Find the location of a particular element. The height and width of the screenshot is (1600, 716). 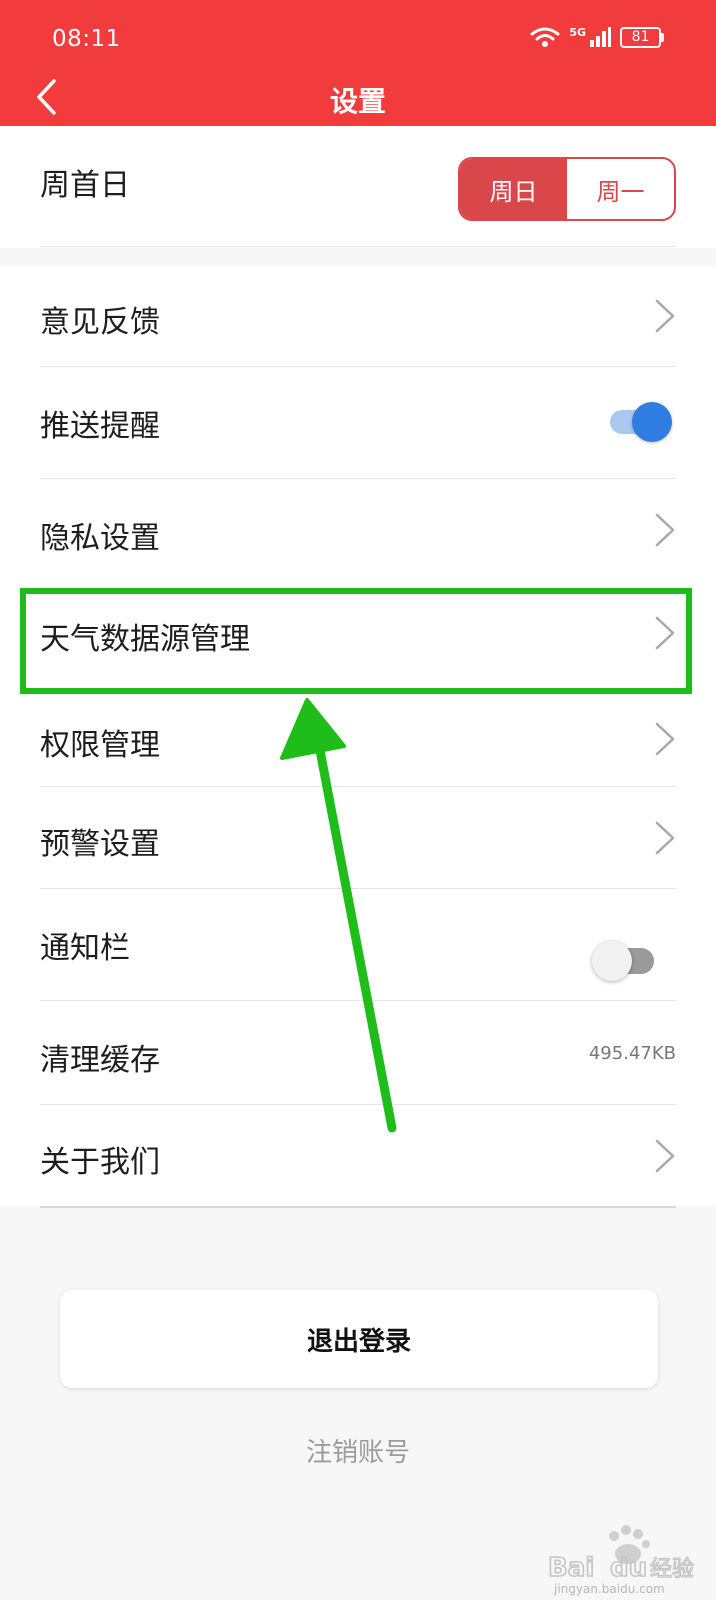

annotation-arrow is located at coordinates (338, 915).